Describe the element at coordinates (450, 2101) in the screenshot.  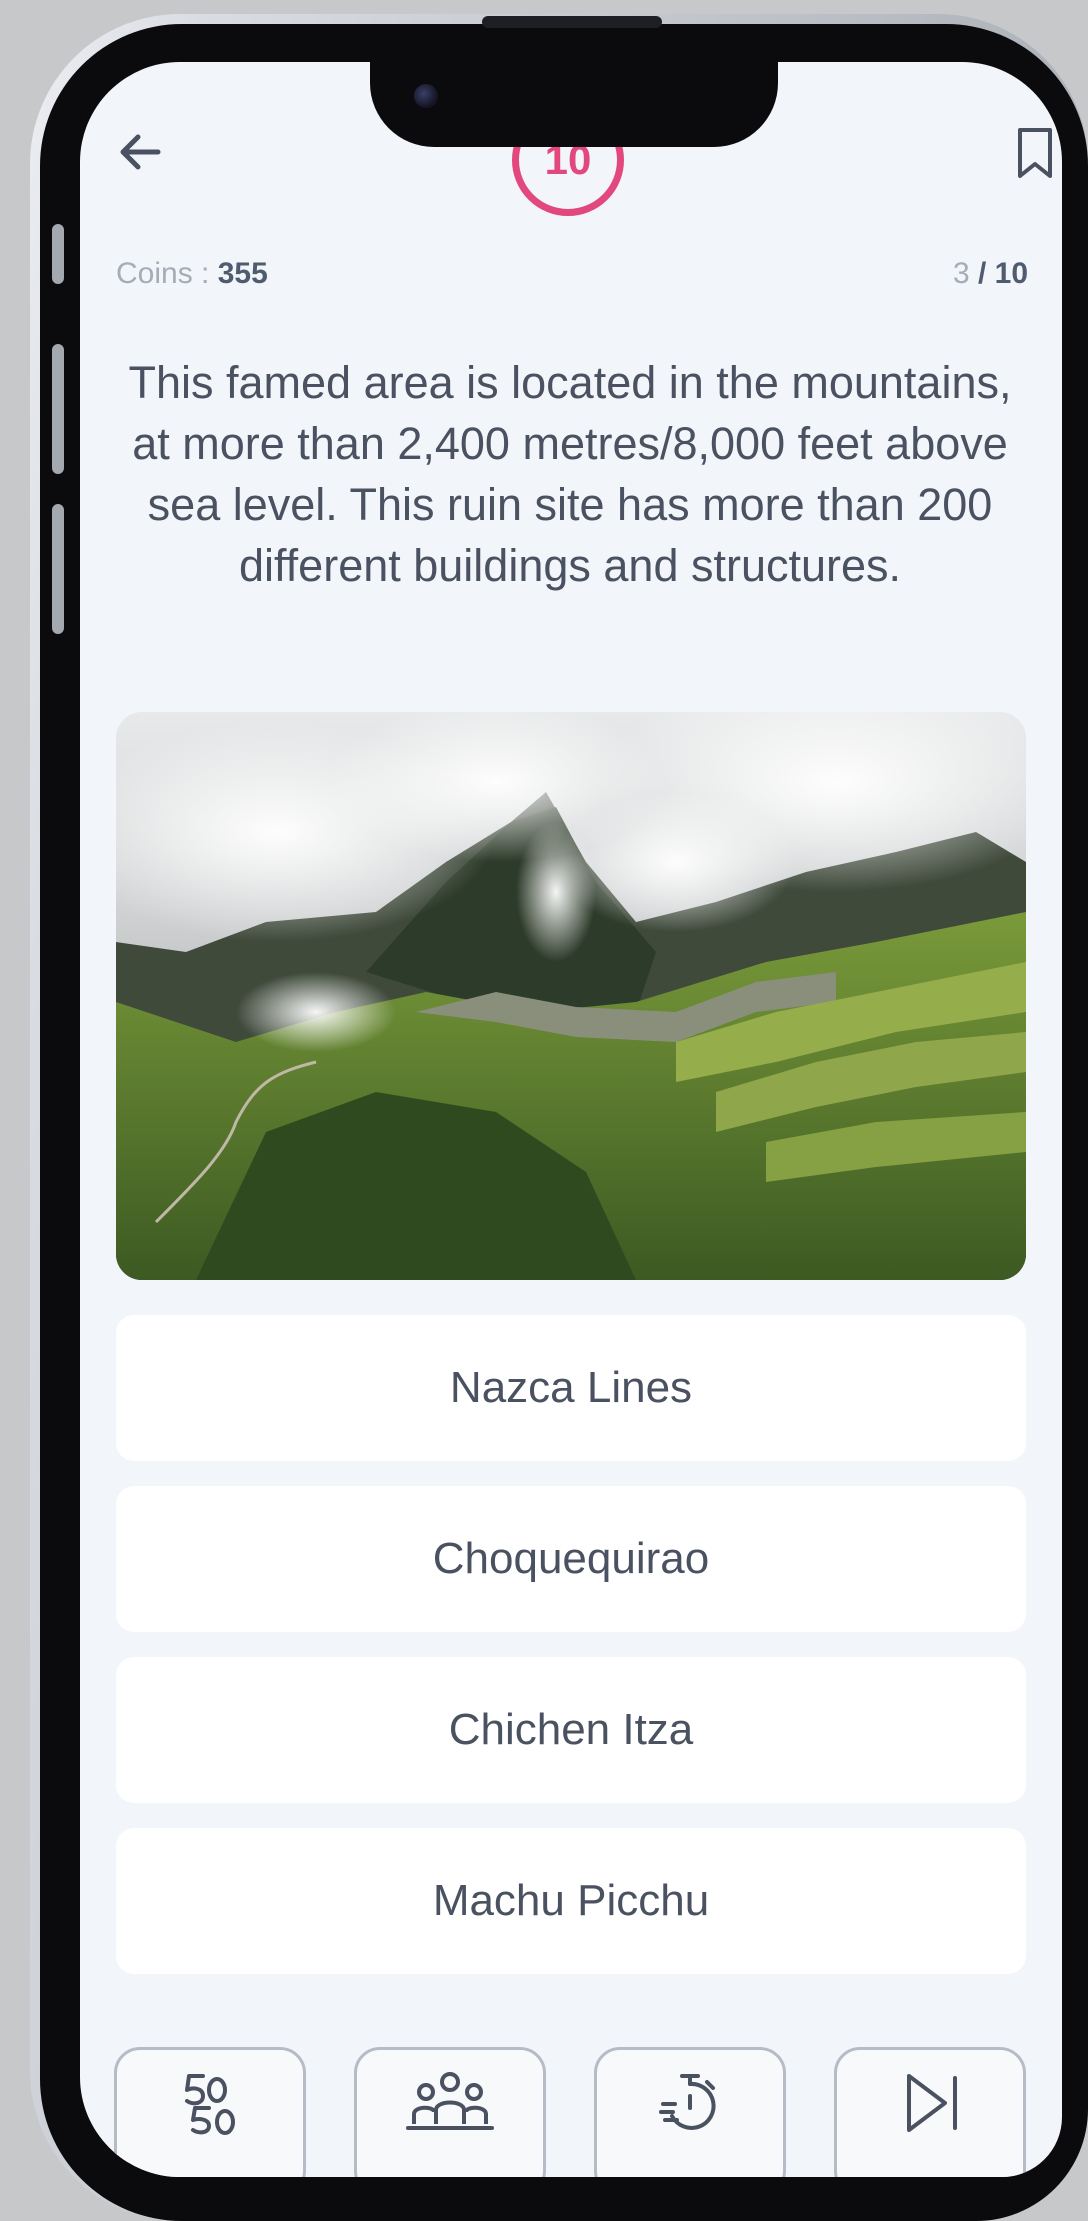
I see `audience-poll-icon` at that location.